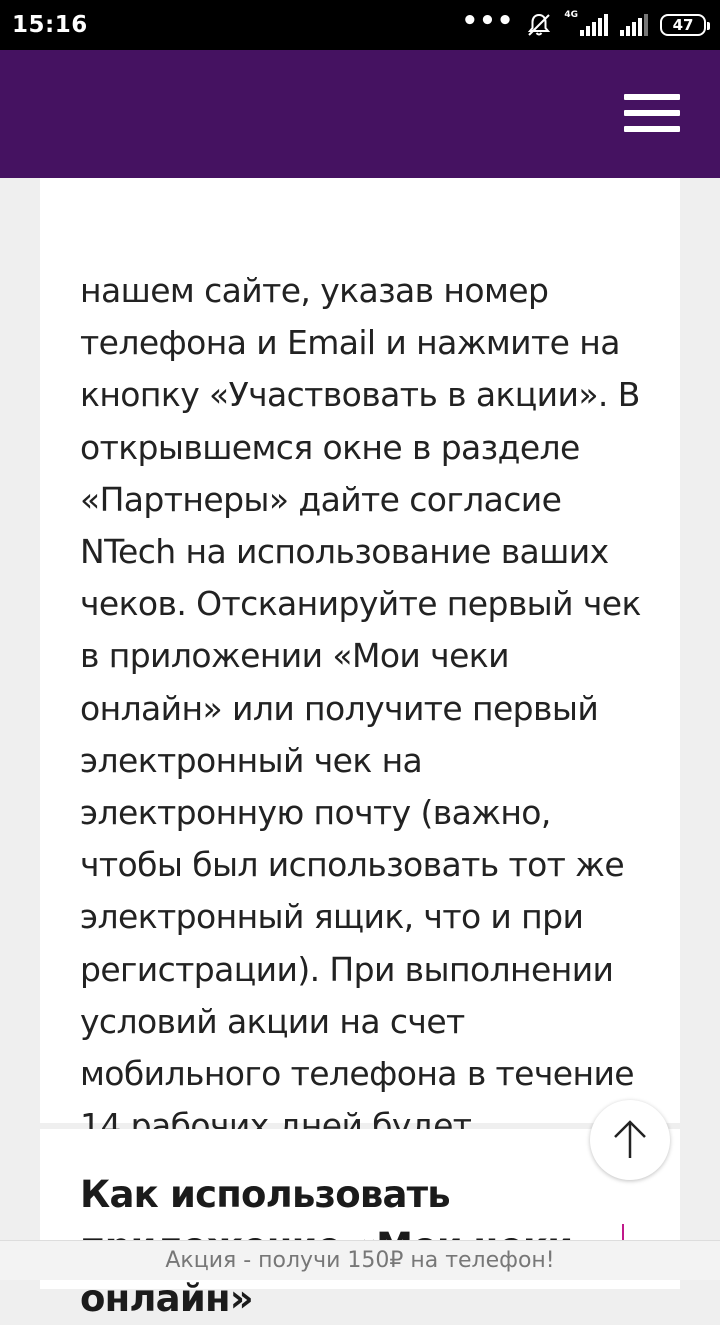 The width and height of the screenshot is (720, 1325). I want to click on battery-icon: 47, so click(685, 25).